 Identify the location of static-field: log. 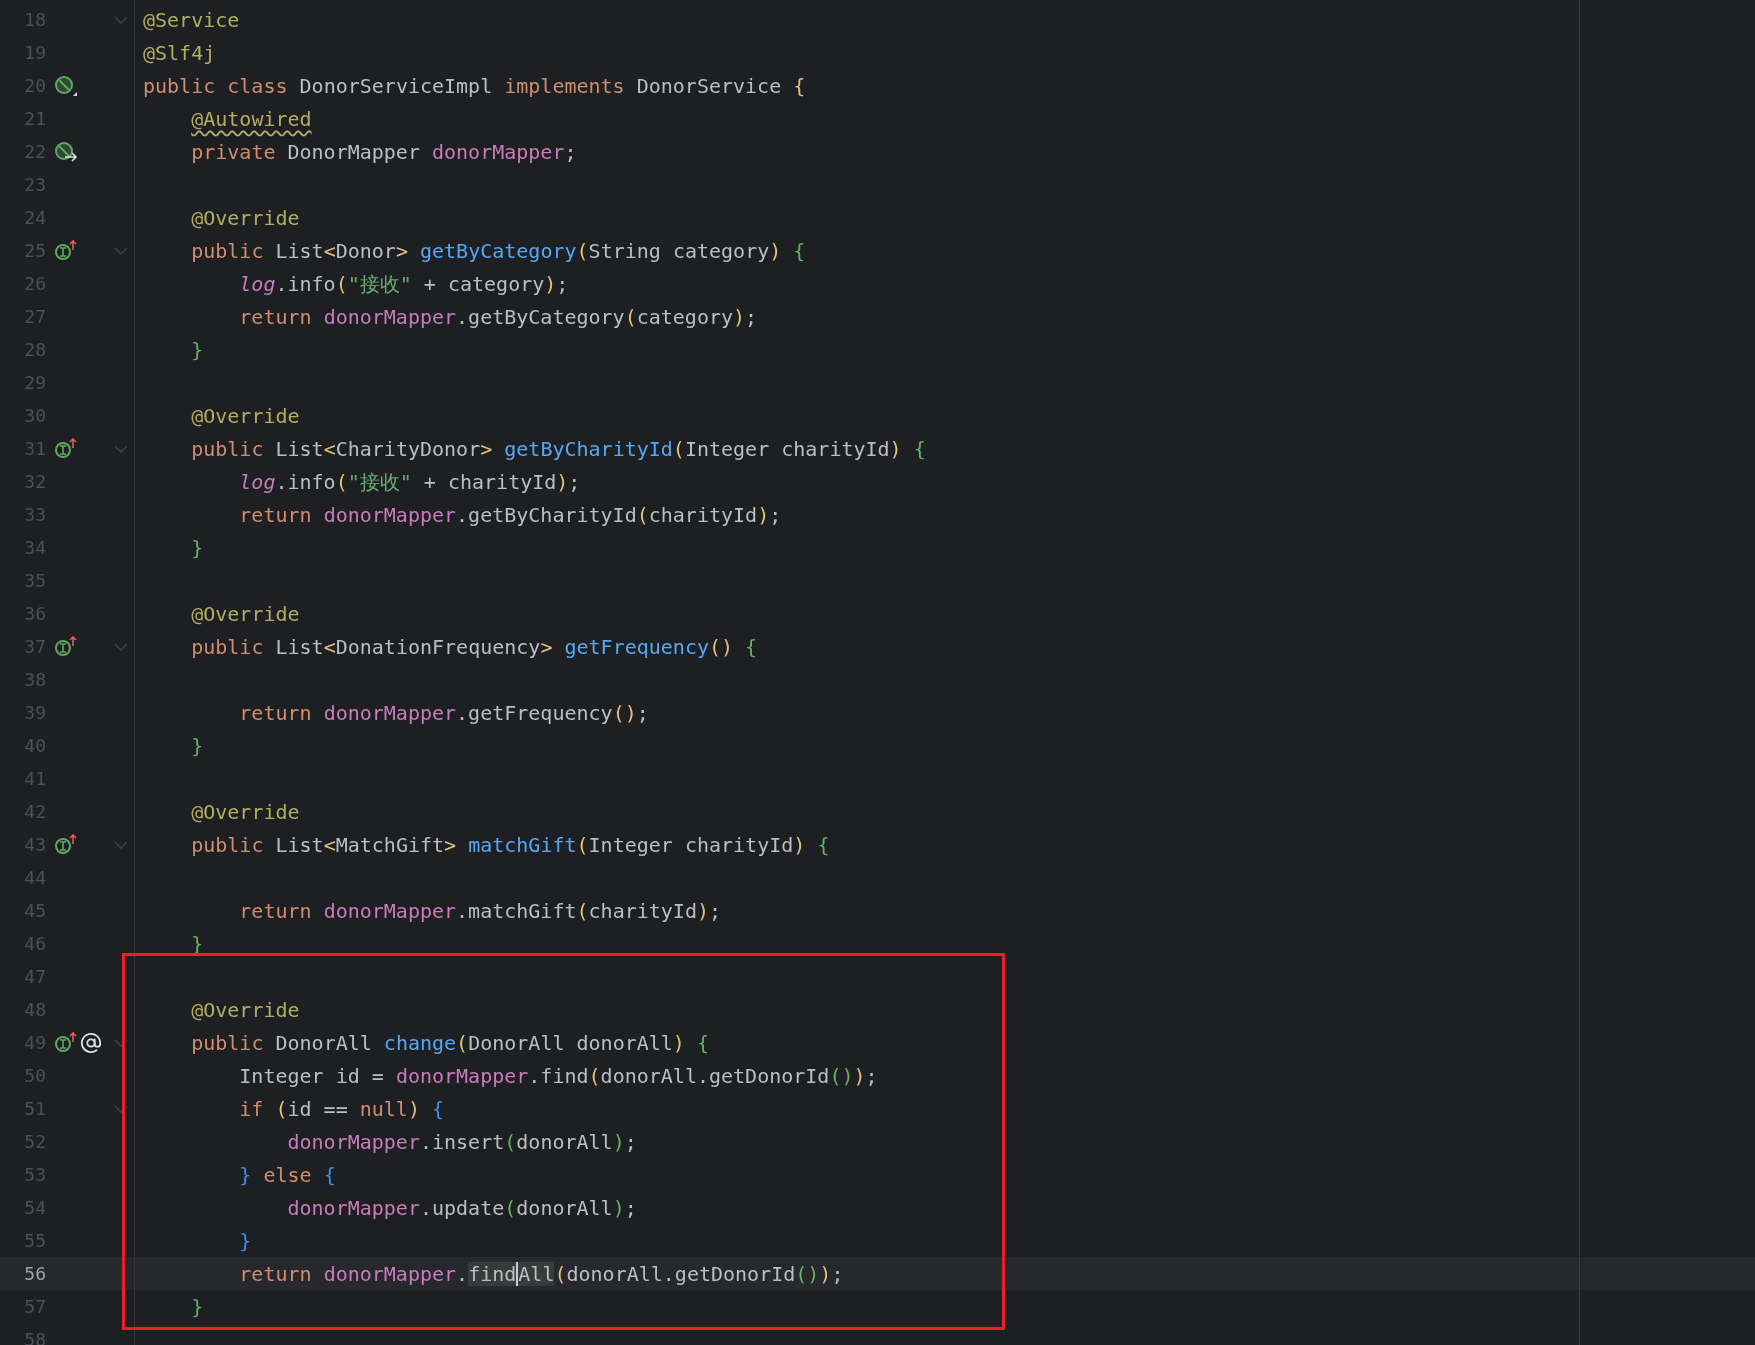
(257, 283).